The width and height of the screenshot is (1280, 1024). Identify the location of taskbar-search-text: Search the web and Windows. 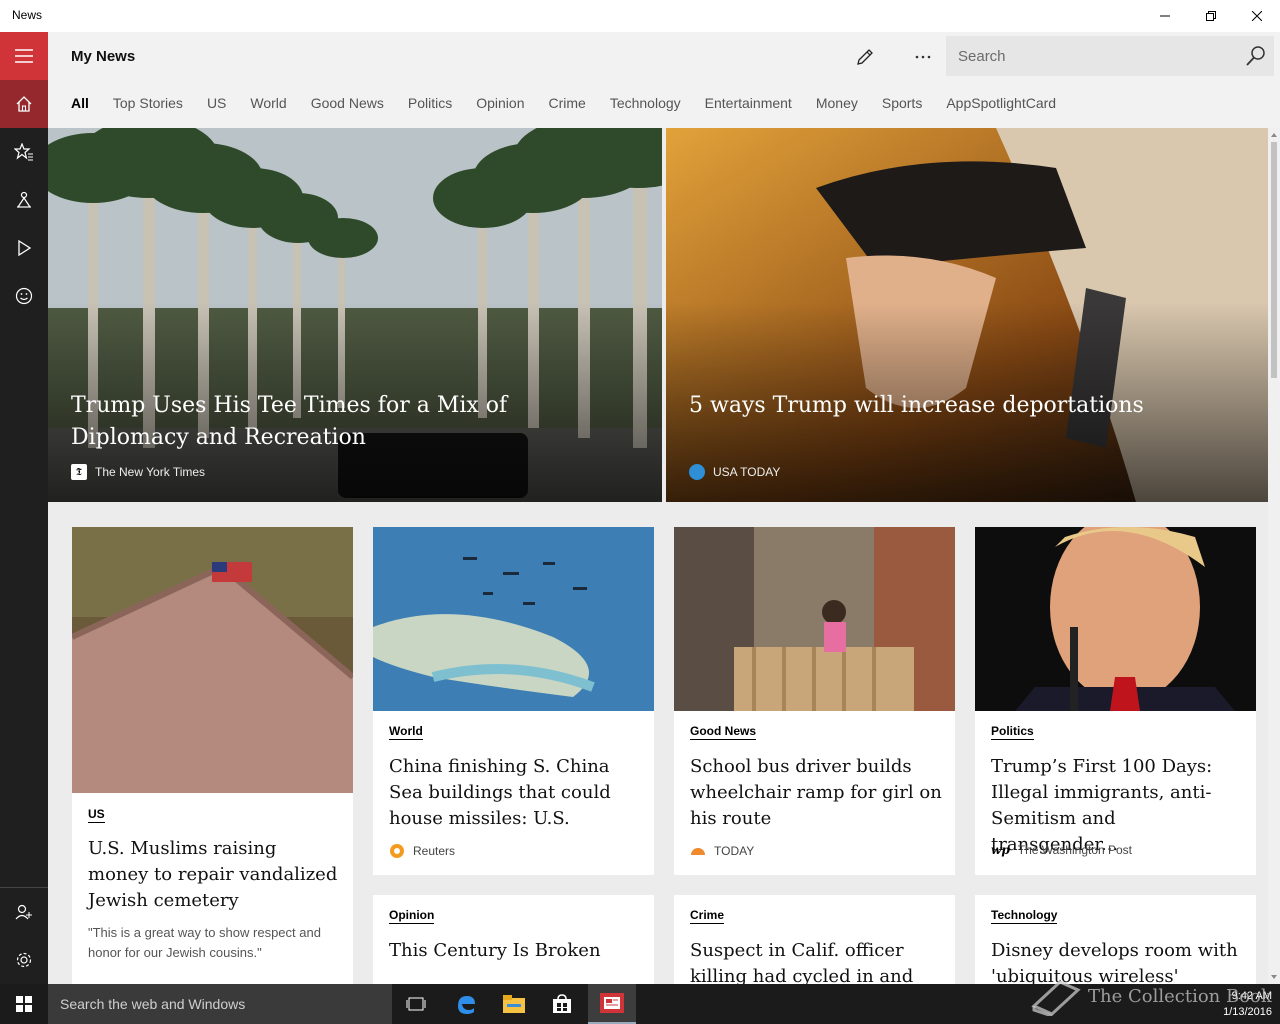
(153, 1004).